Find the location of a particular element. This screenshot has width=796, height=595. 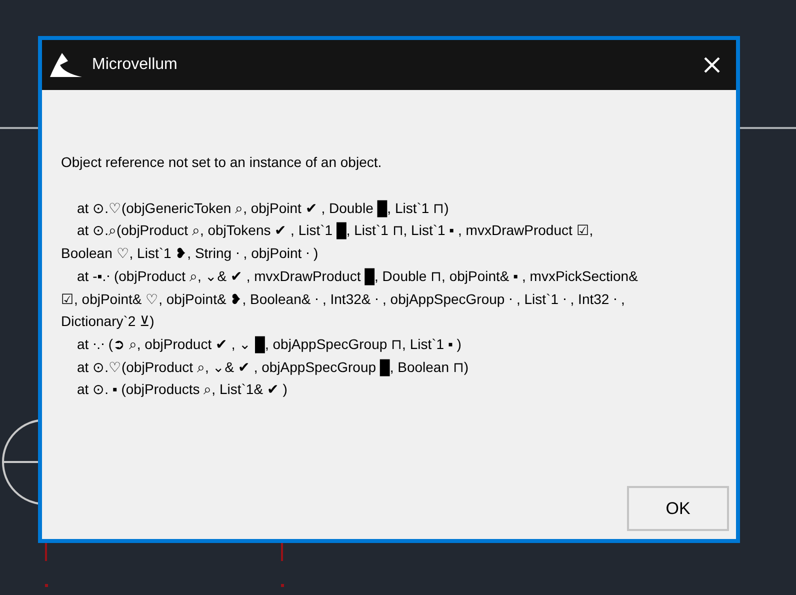

logo-icon is located at coordinates (66, 65).